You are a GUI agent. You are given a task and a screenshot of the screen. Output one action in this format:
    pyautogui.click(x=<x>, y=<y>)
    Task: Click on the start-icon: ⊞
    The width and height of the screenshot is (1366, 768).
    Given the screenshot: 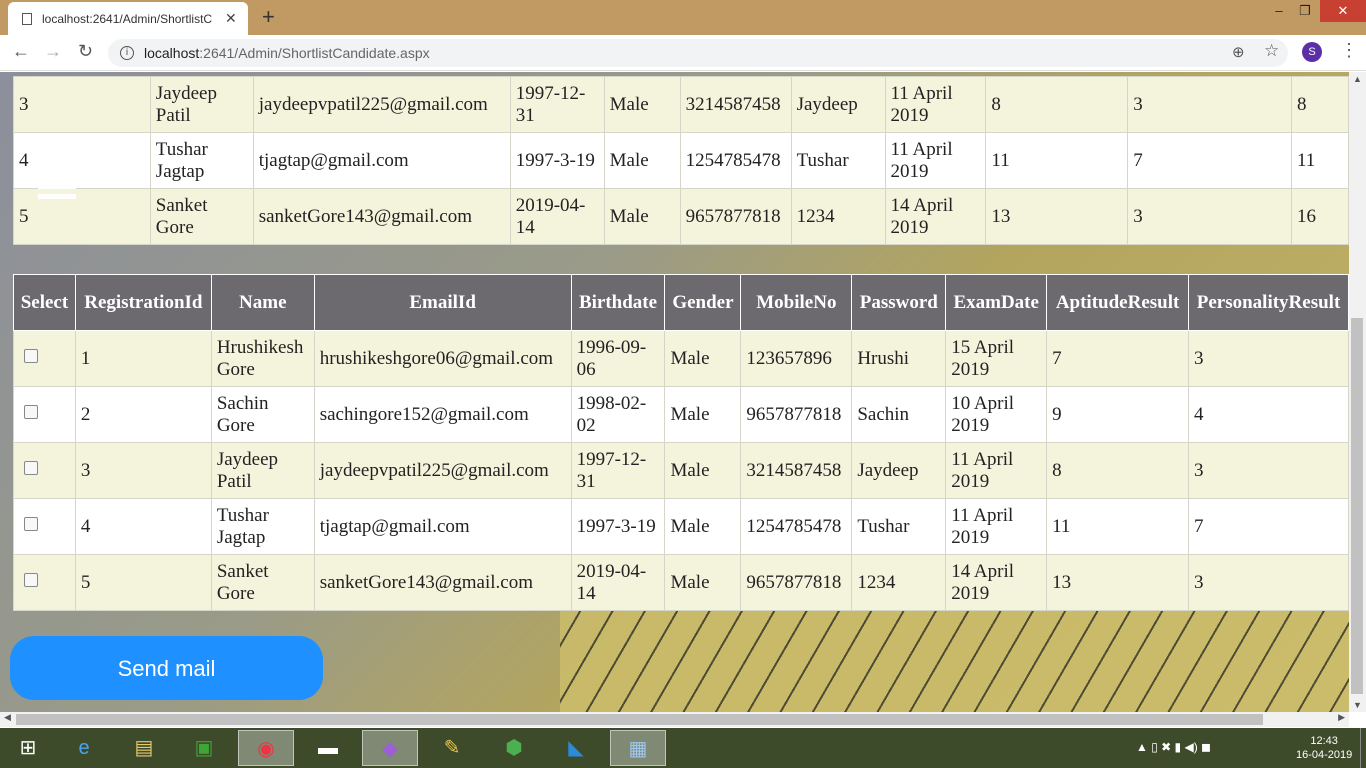 What is the action you would take?
    pyautogui.click(x=28, y=748)
    